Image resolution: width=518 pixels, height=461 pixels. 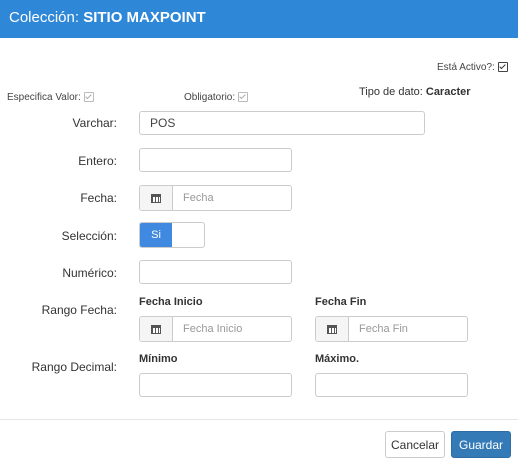 I want to click on especifica-checkbox, so click(x=88, y=97).